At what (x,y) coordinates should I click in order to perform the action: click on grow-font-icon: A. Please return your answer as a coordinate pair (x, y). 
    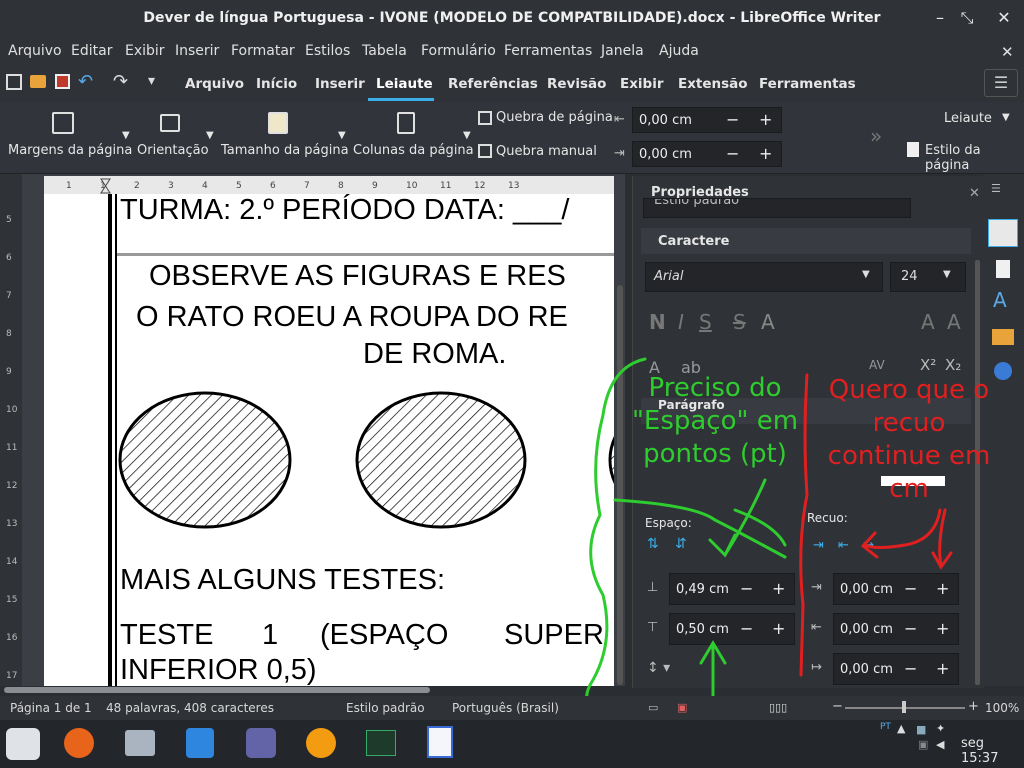
    Looking at the image, I should click on (928, 322).